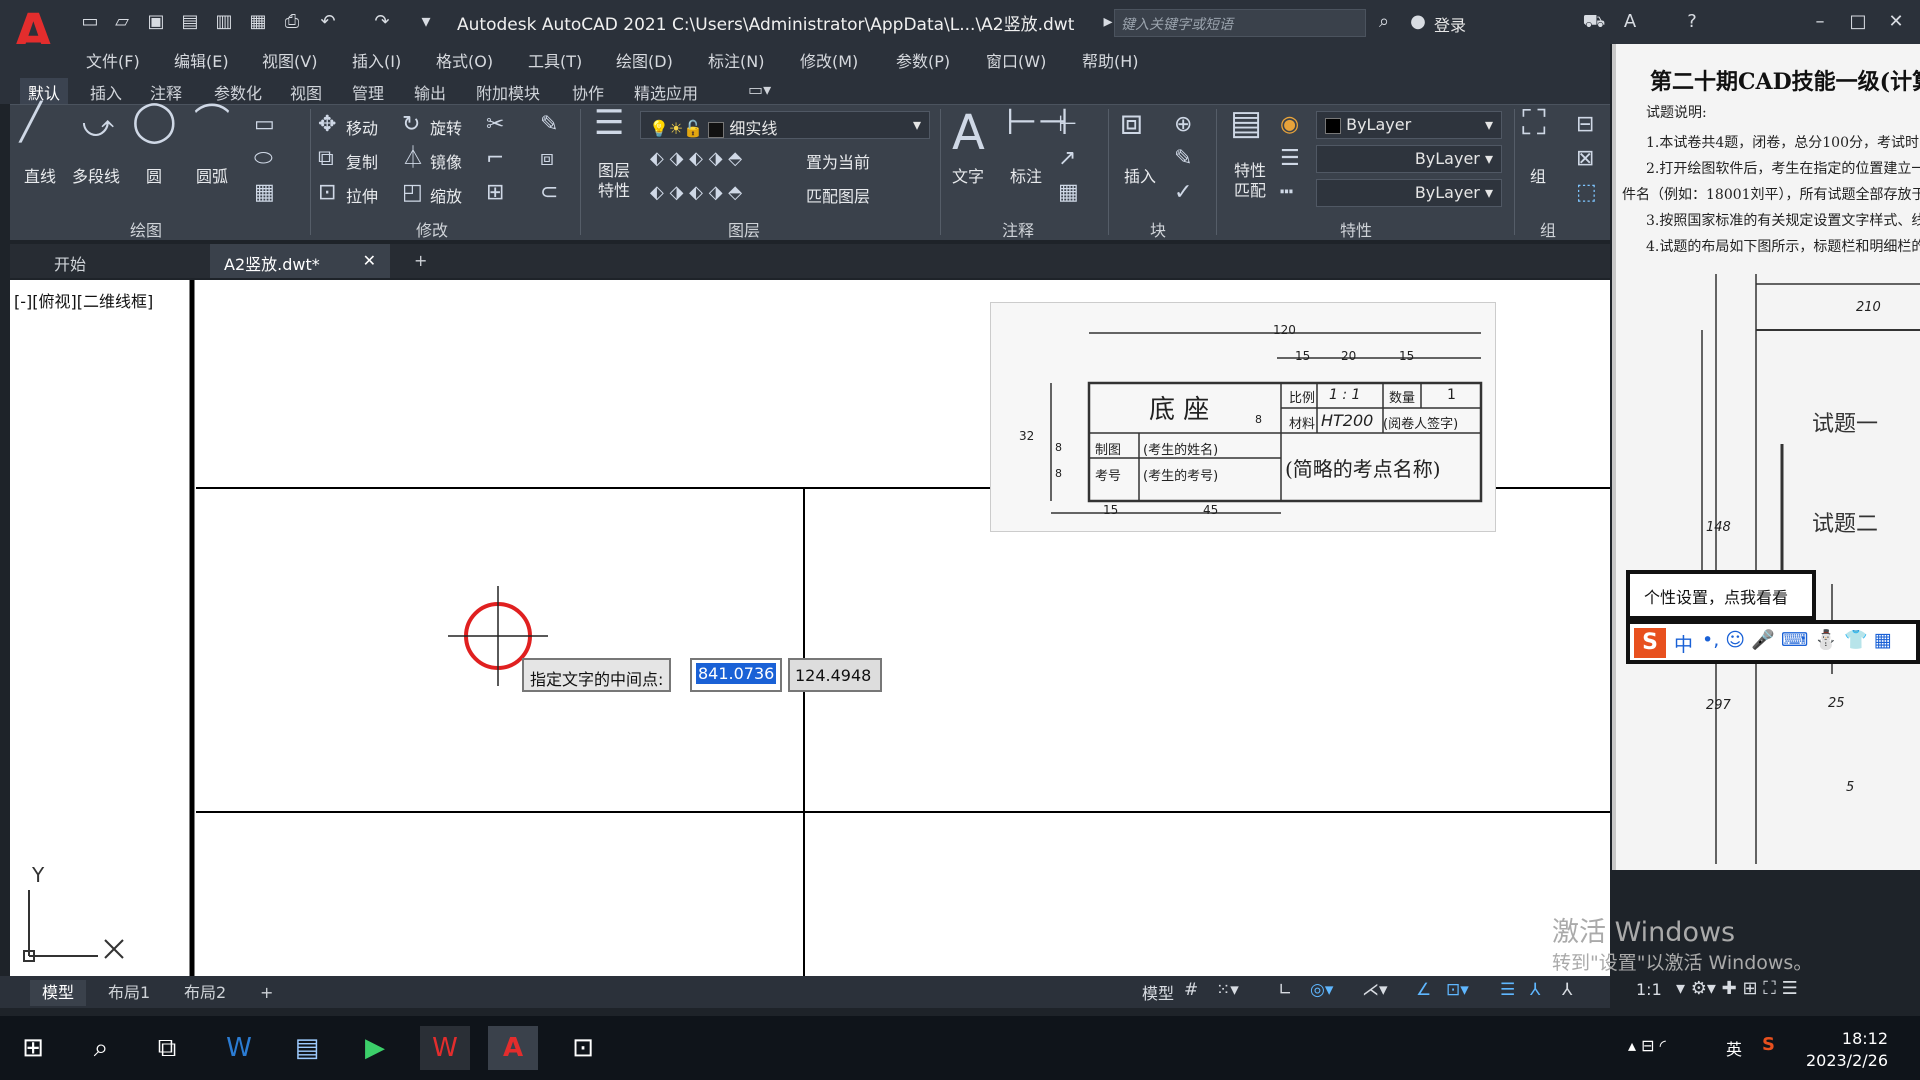 The height and width of the screenshot is (1080, 1920). What do you see at coordinates (829, 60) in the screenshot?
I see `menu-modify: 修改(M)` at bounding box center [829, 60].